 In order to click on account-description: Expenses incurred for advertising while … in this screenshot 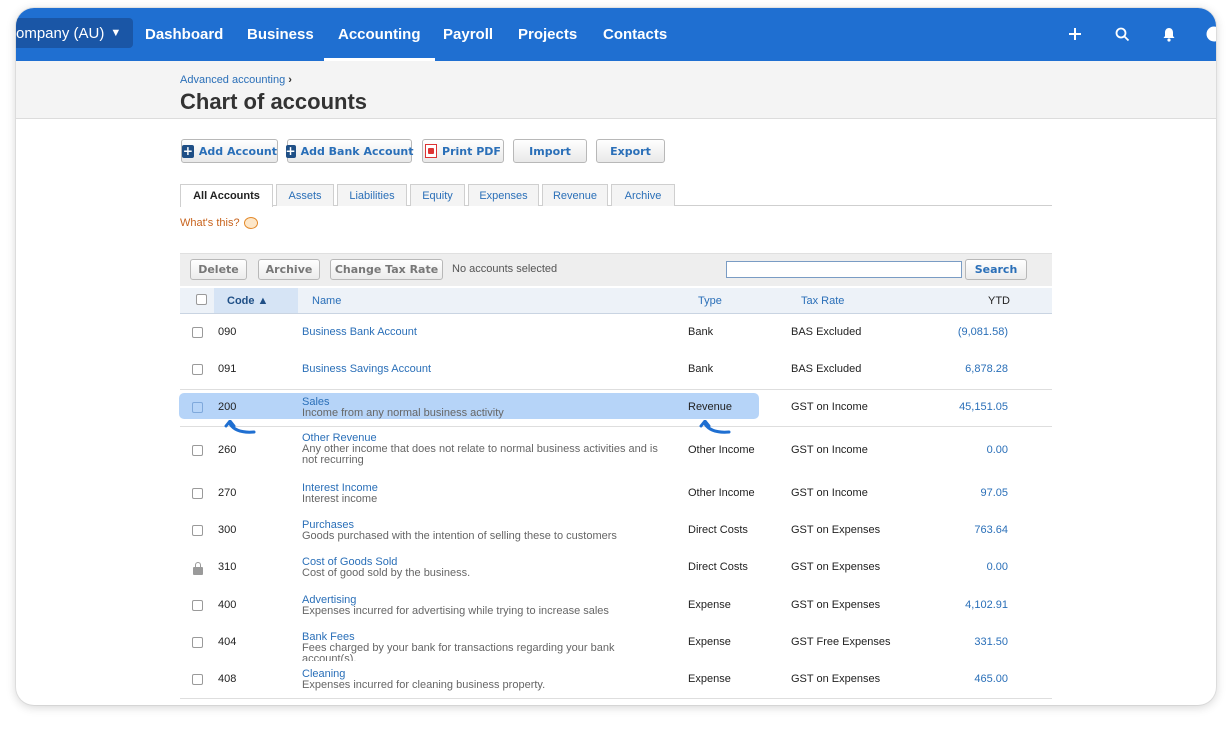, I will do `click(455, 611)`.